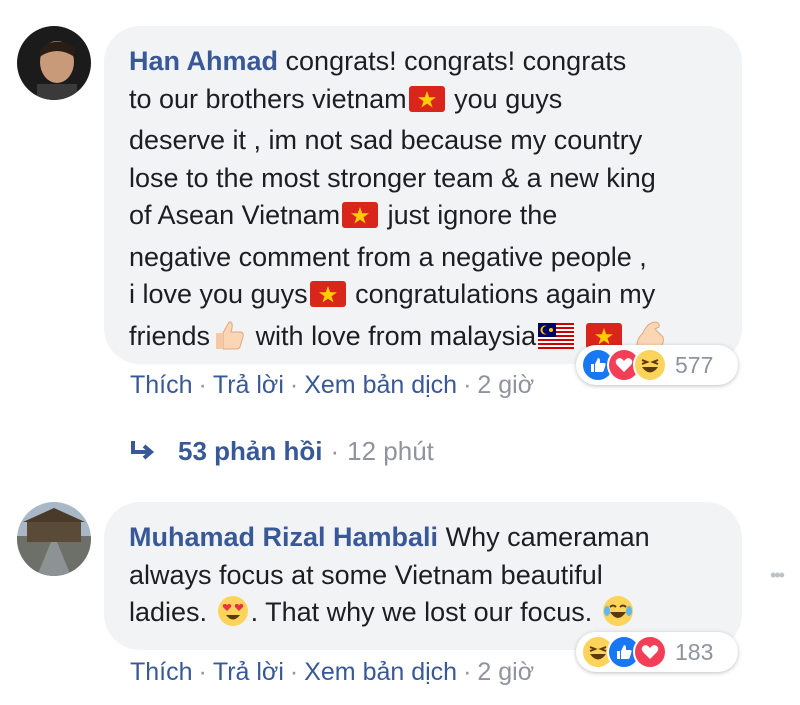 This screenshot has height=705, width=800. I want to click on reply-arrow-icon, so click(142, 455).